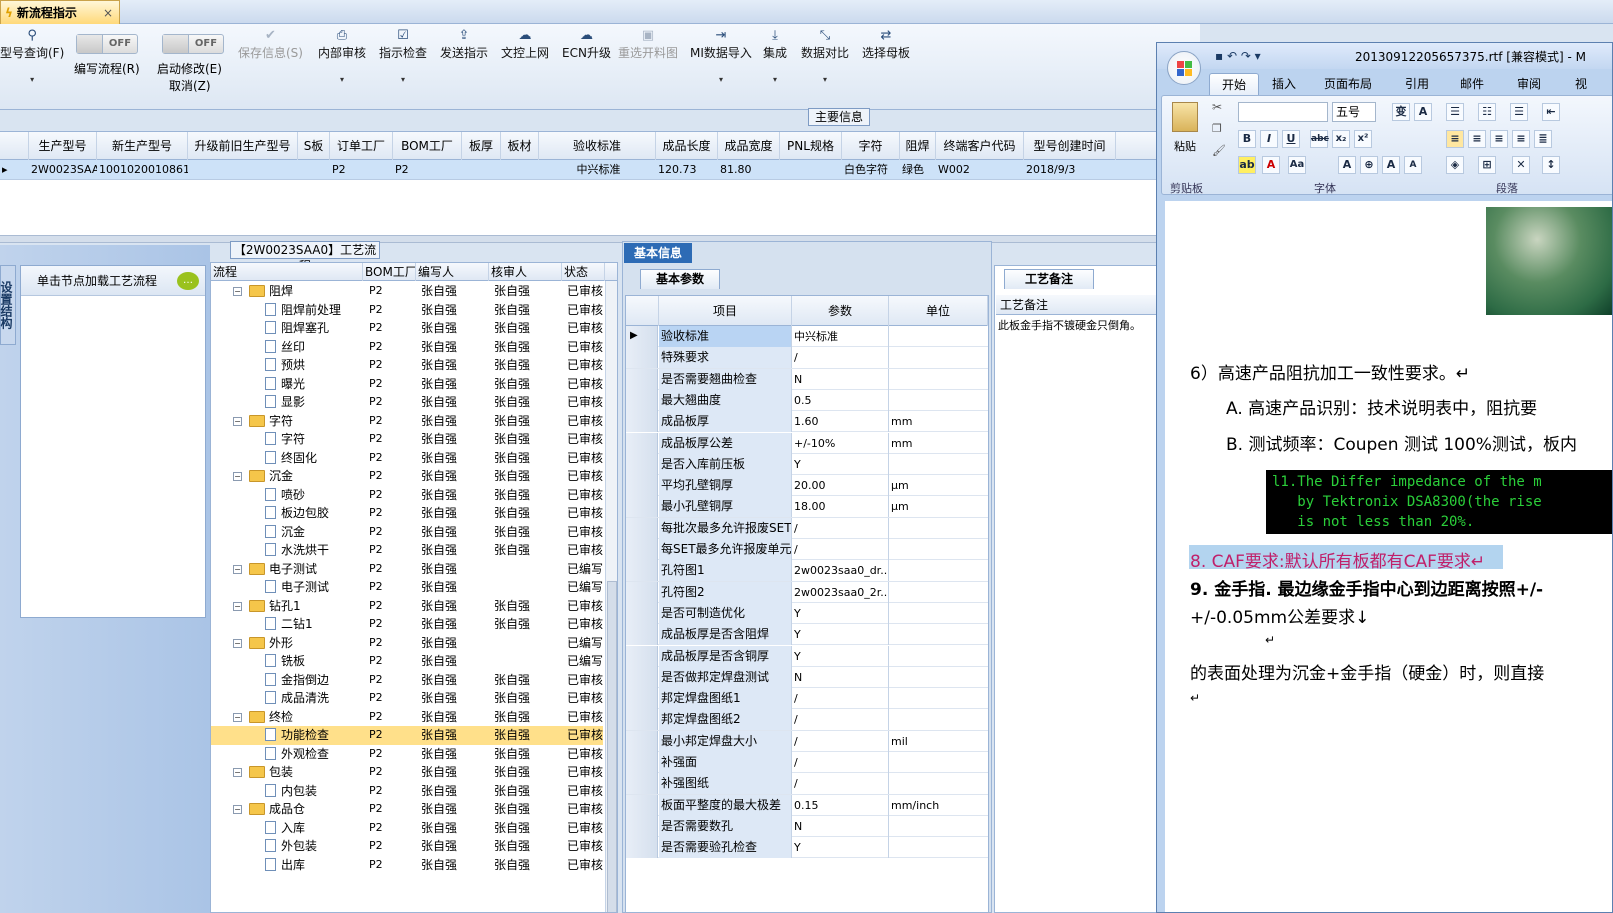 This screenshot has height=913, width=1613. Describe the element at coordinates (807, 720) in the screenshot. I see `param-row: 邦定焊盘图纸2/` at that location.